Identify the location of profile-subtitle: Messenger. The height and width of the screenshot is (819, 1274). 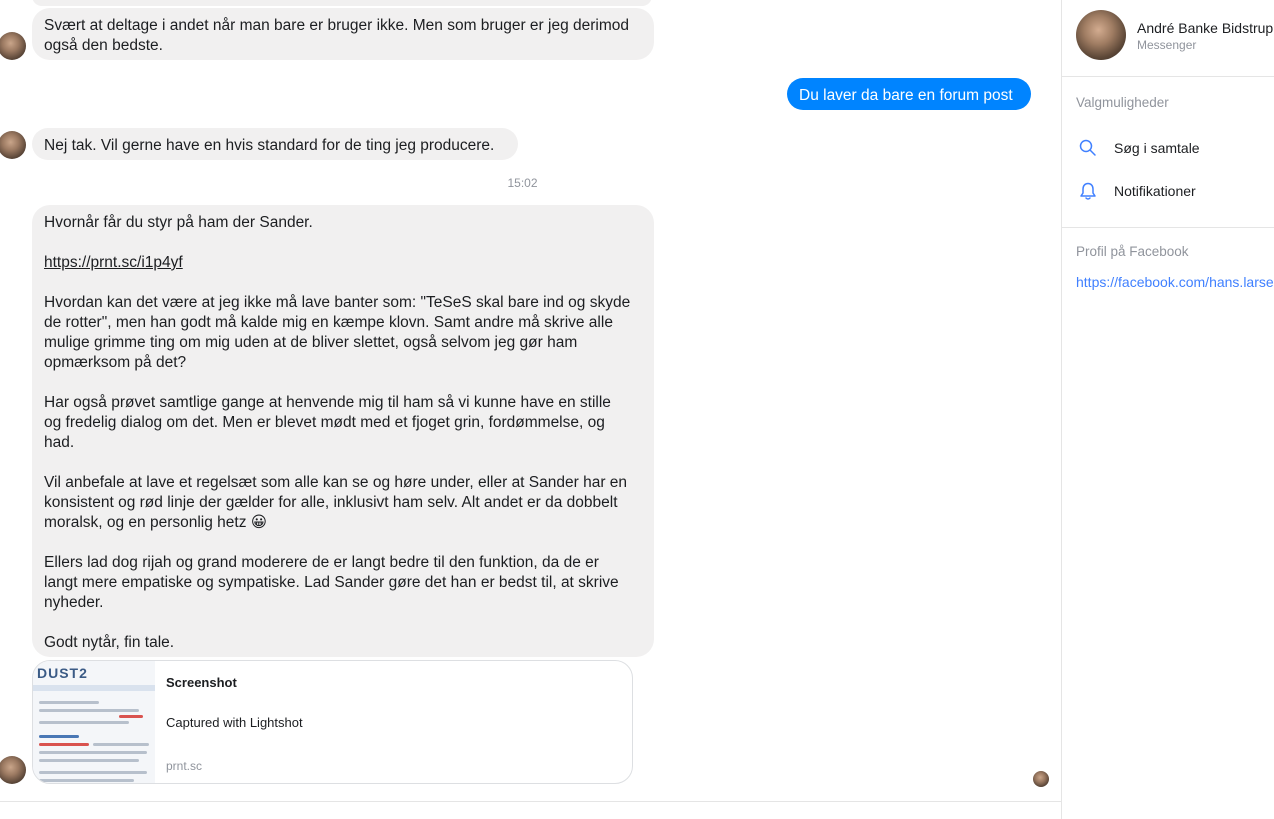
(1167, 45).